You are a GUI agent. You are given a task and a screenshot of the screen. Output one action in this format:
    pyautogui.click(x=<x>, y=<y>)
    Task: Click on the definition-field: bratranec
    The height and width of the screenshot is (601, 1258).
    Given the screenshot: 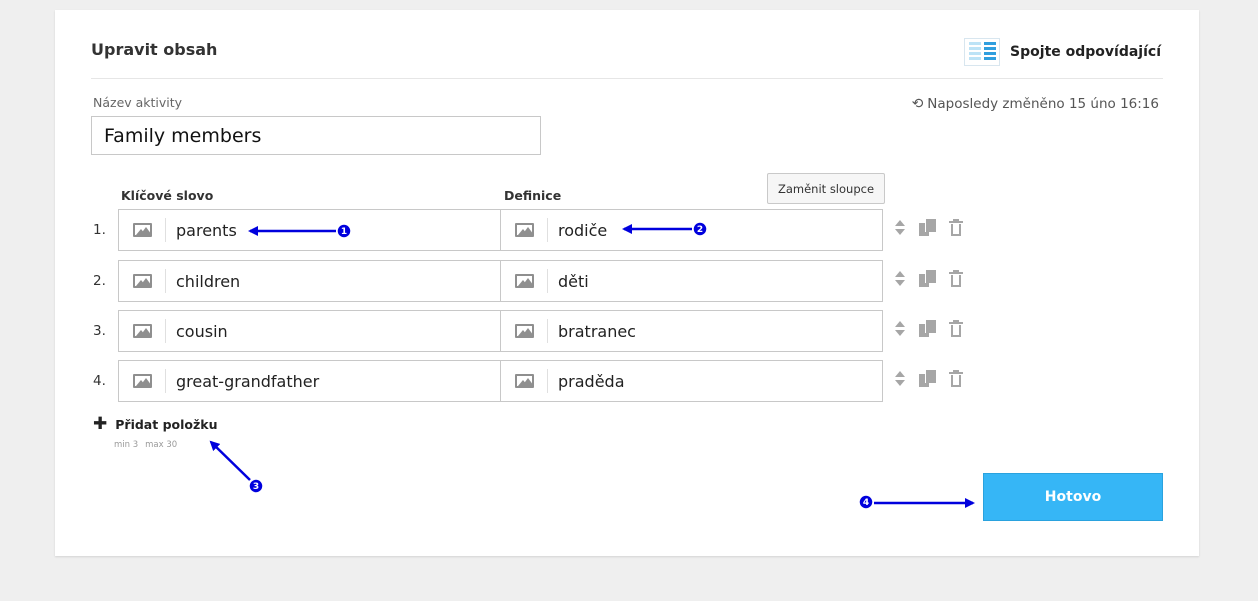 What is the action you would take?
    pyautogui.click(x=691, y=331)
    